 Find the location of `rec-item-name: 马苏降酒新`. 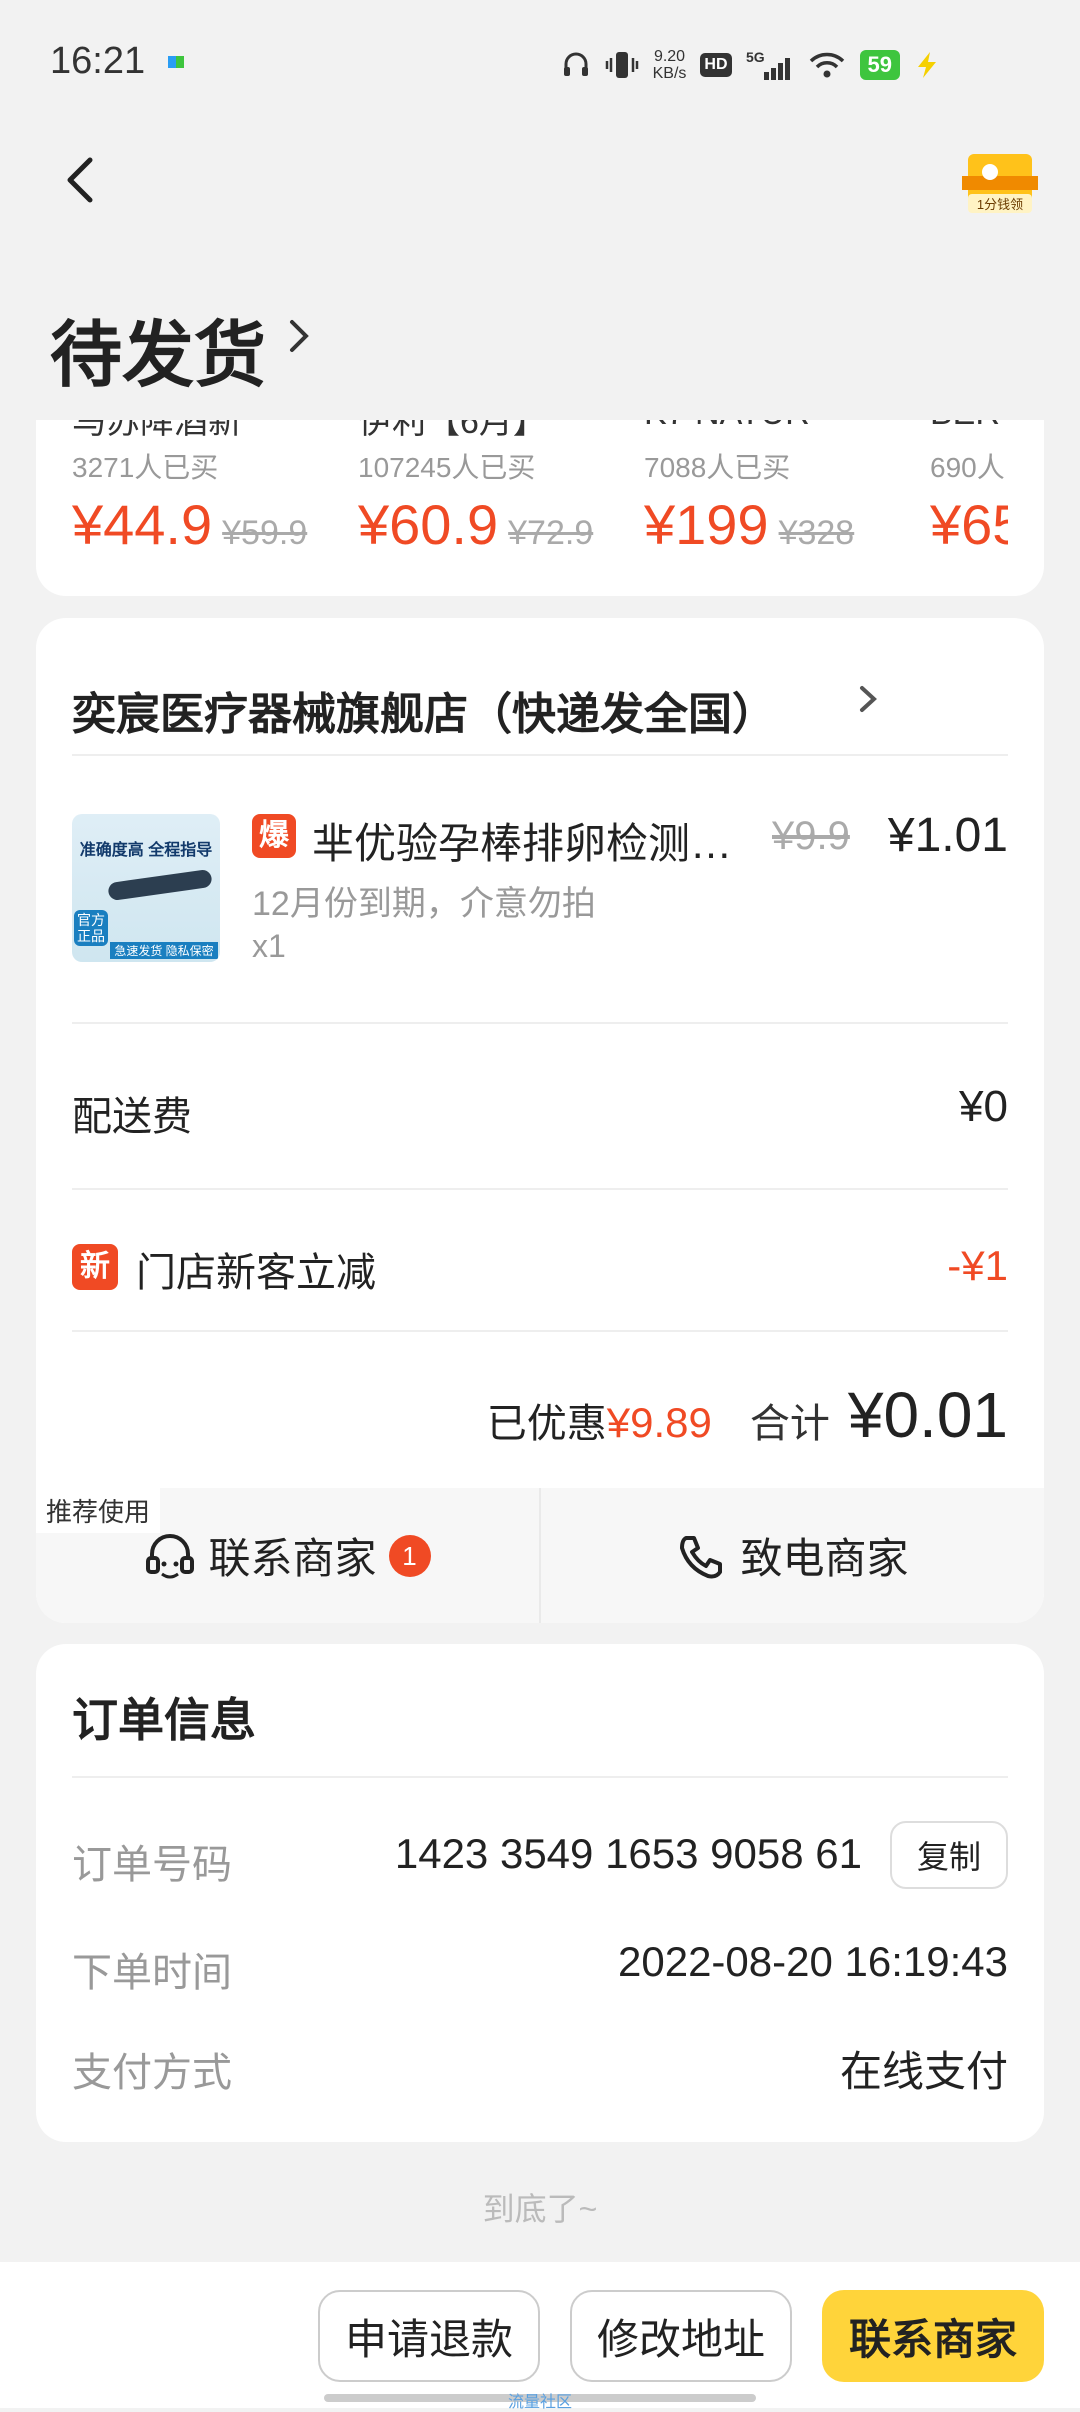

rec-item-name: 马苏降酒新 is located at coordinates (157, 430).